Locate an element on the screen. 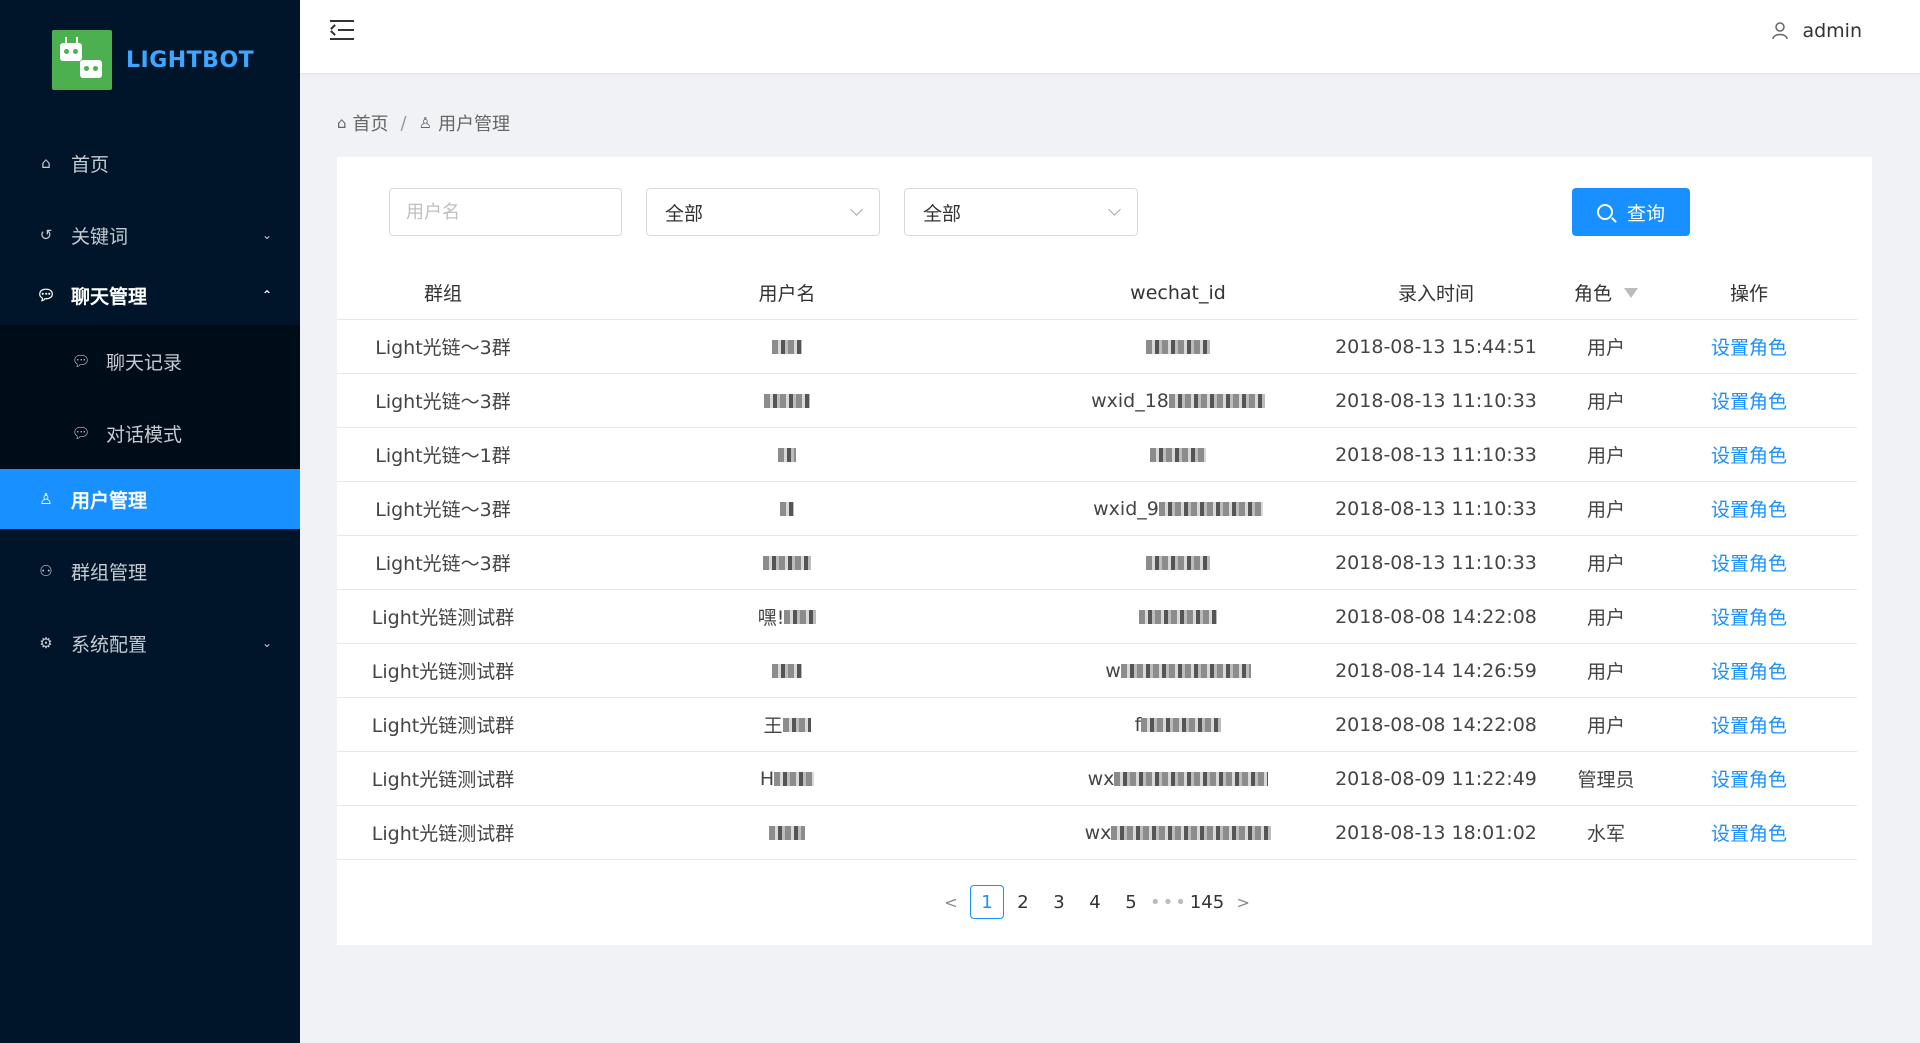  chevron-up-icon: ⌃ is located at coordinates (266, 295).